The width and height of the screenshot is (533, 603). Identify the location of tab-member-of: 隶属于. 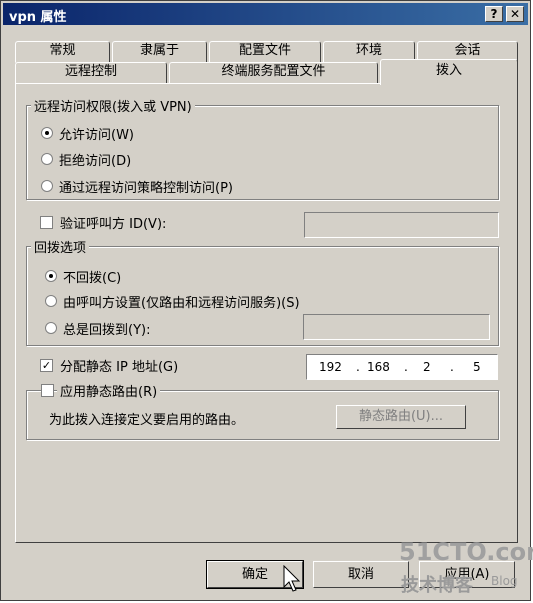
(159, 52).